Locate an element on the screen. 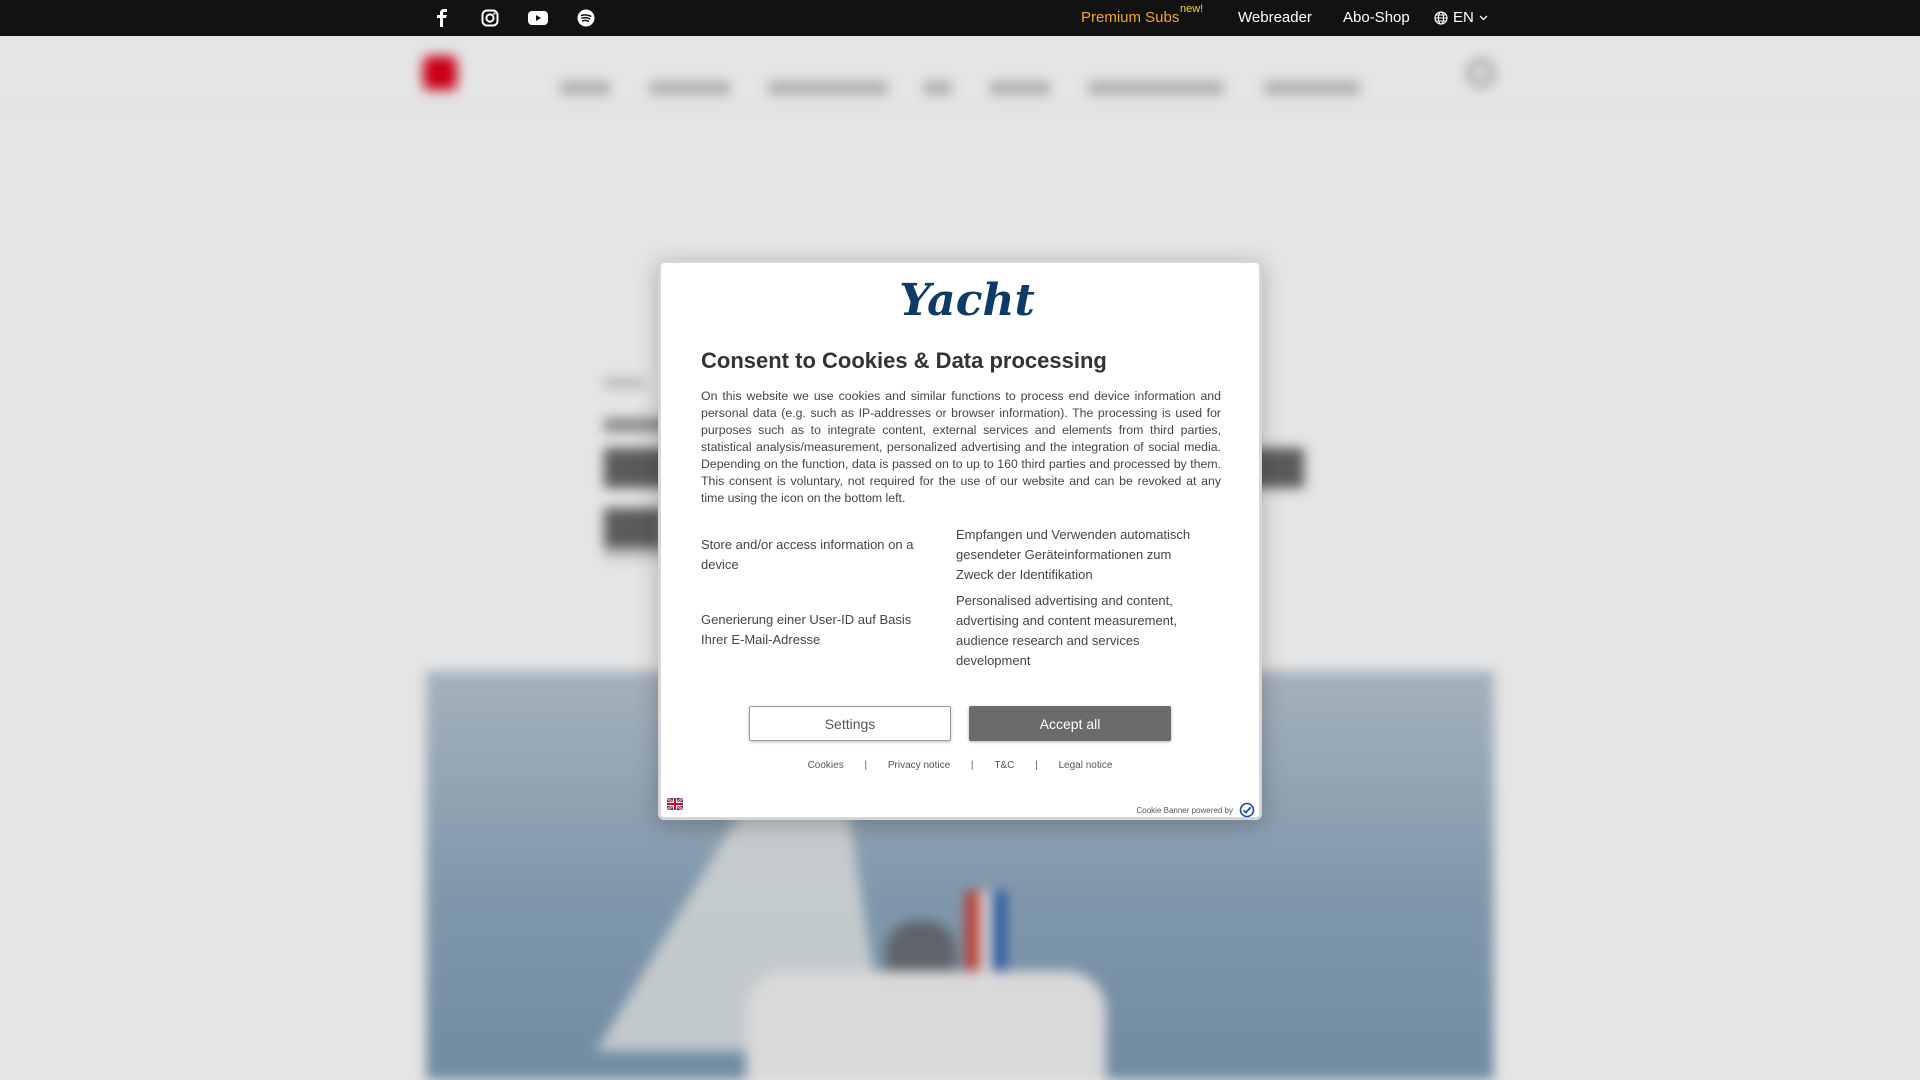  chevron-down-icon is located at coordinates (1483, 17).